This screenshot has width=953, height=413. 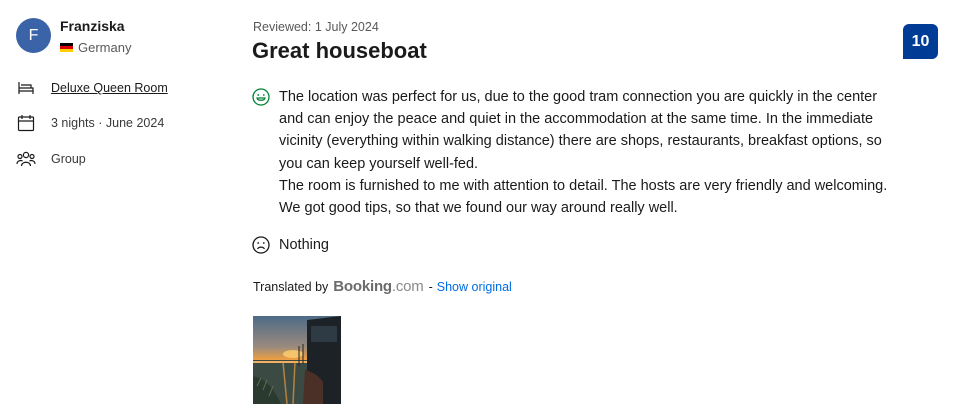 What do you see at coordinates (362, 286) in the screenshot?
I see `booking-logo-brand: Booking` at bounding box center [362, 286].